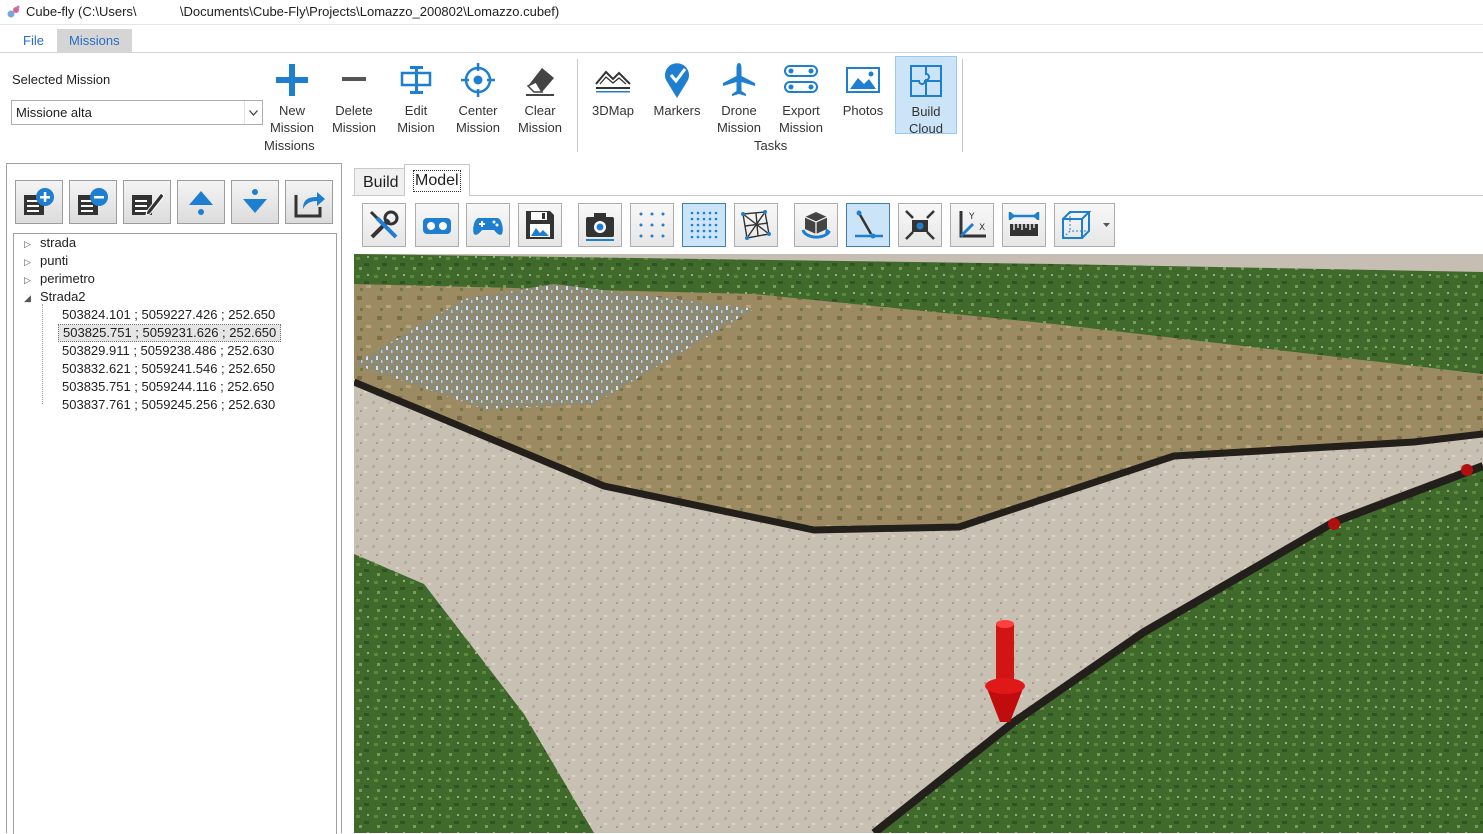 This screenshot has width=1483, height=834. I want to click on photo-icon, so click(863, 80).